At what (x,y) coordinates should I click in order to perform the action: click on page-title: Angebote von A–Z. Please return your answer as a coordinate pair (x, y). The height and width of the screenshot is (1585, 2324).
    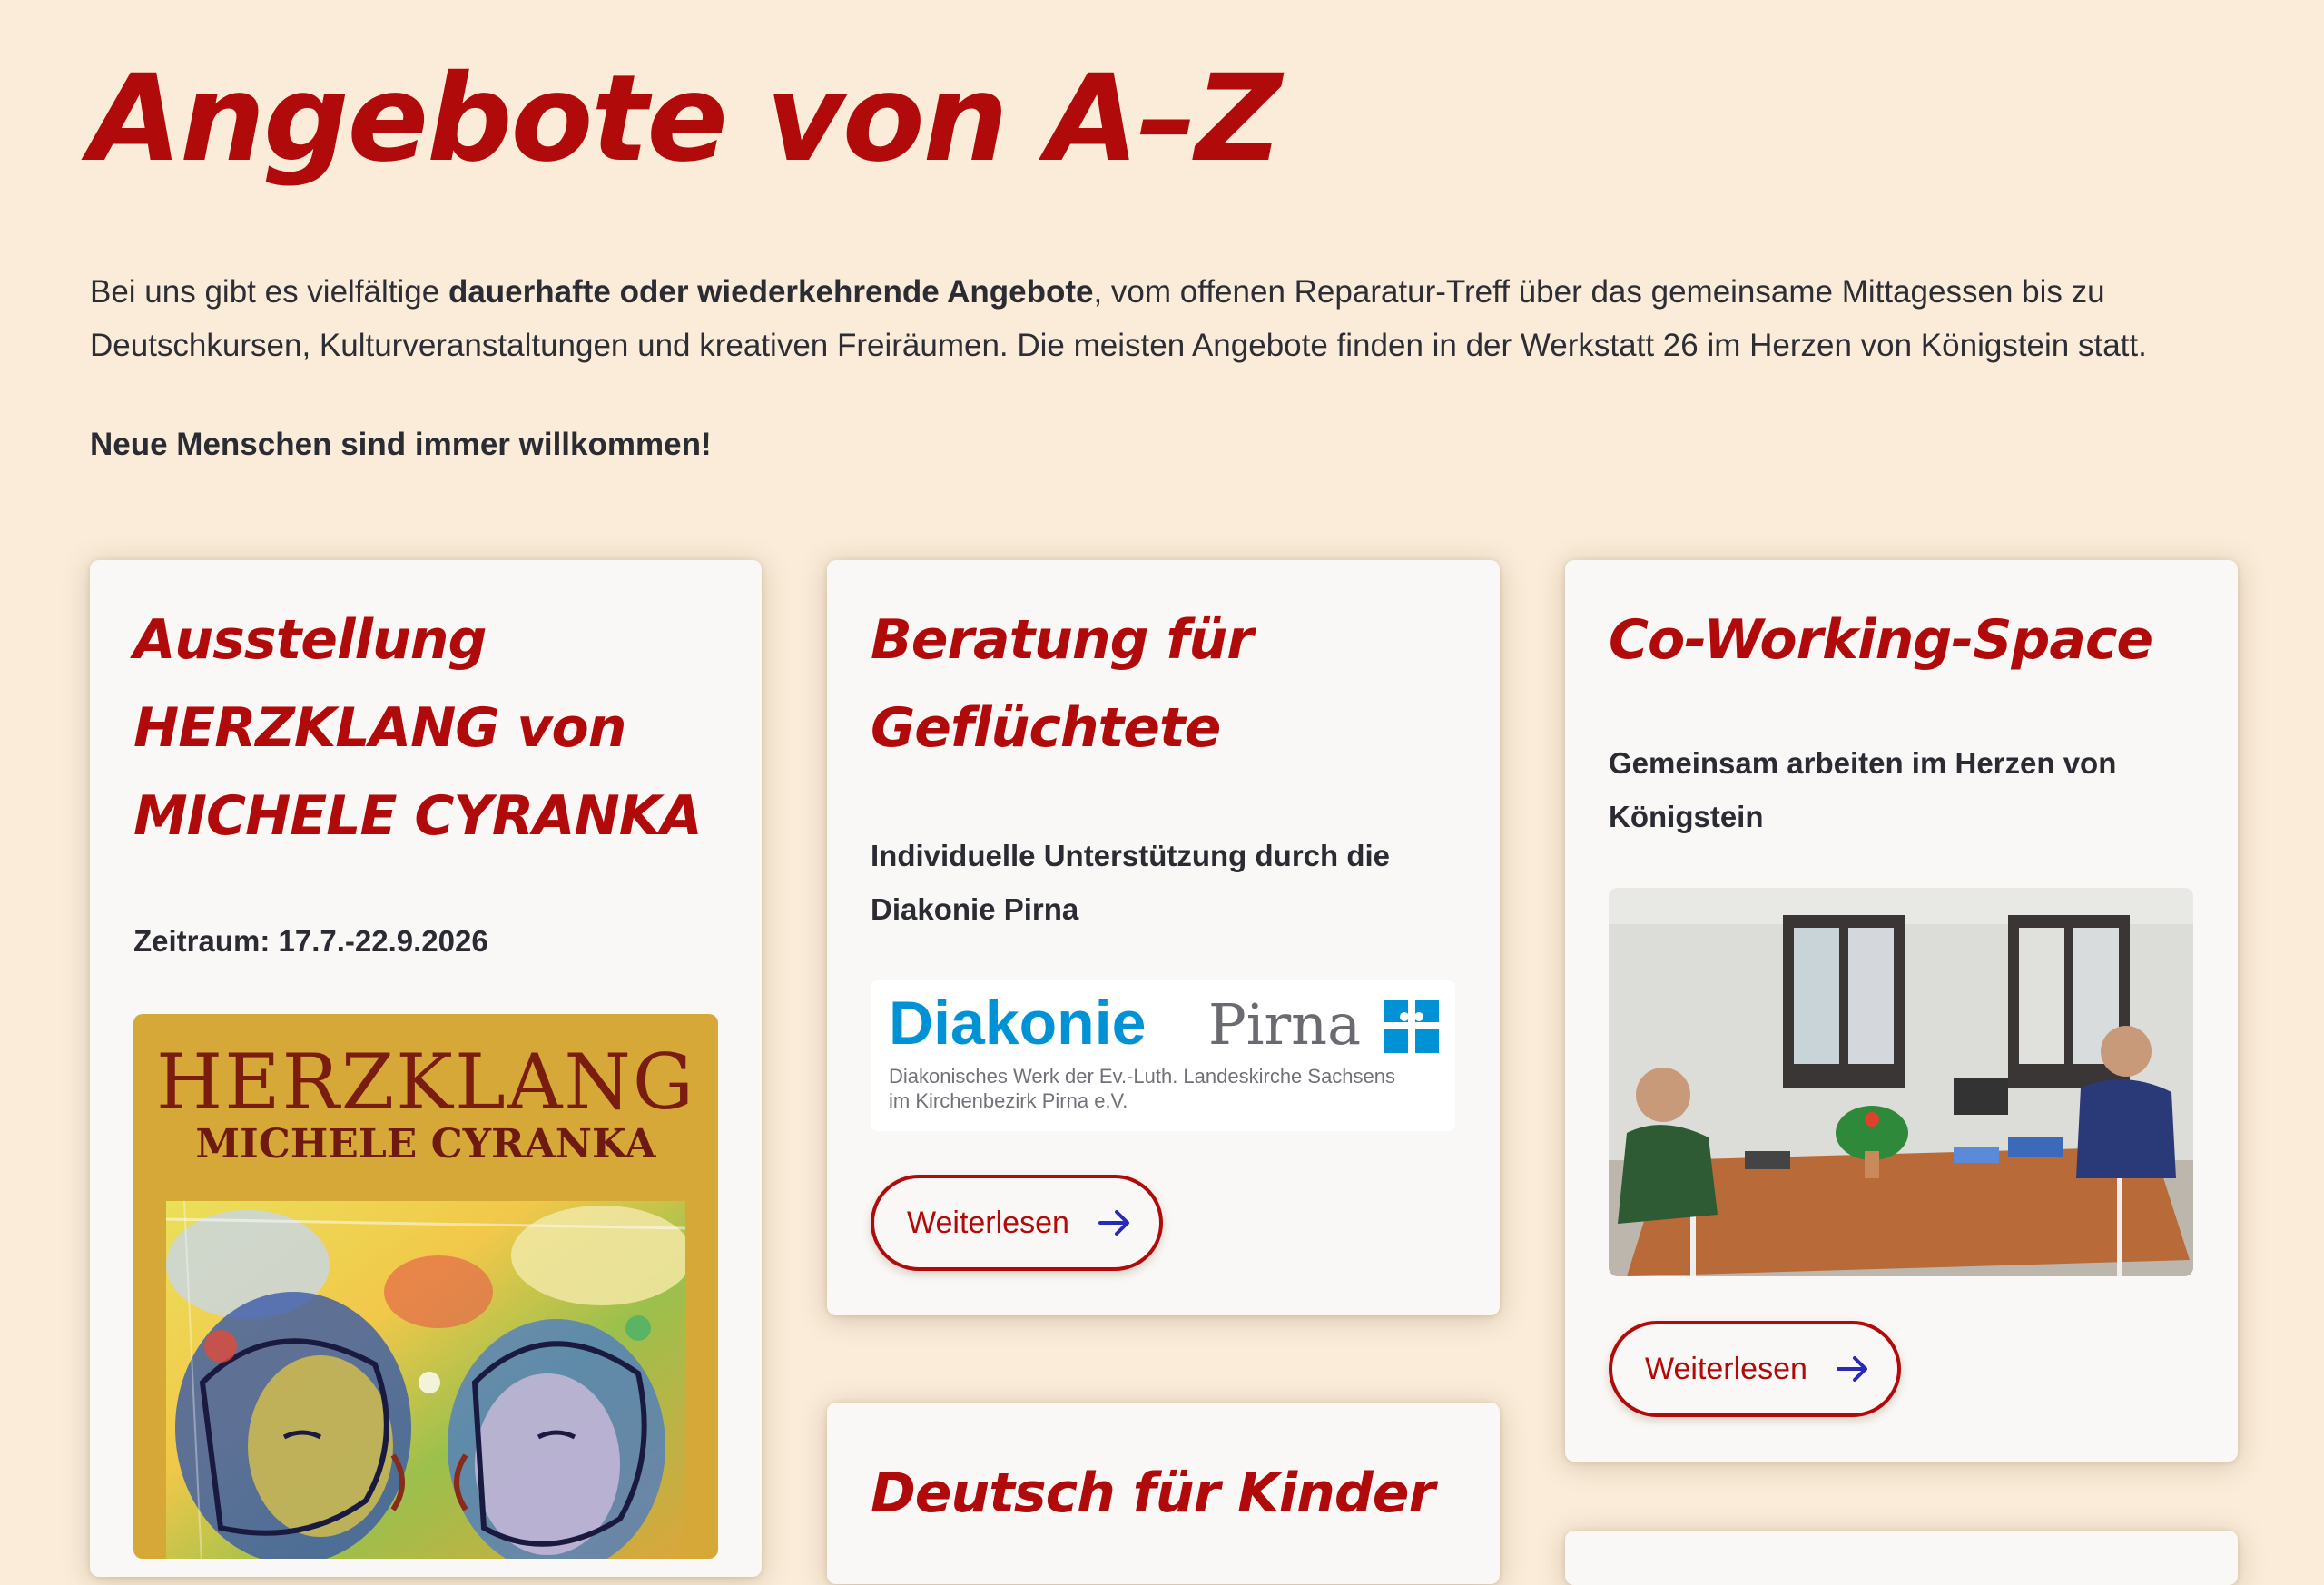
    Looking at the image, I should click on (685, 119).